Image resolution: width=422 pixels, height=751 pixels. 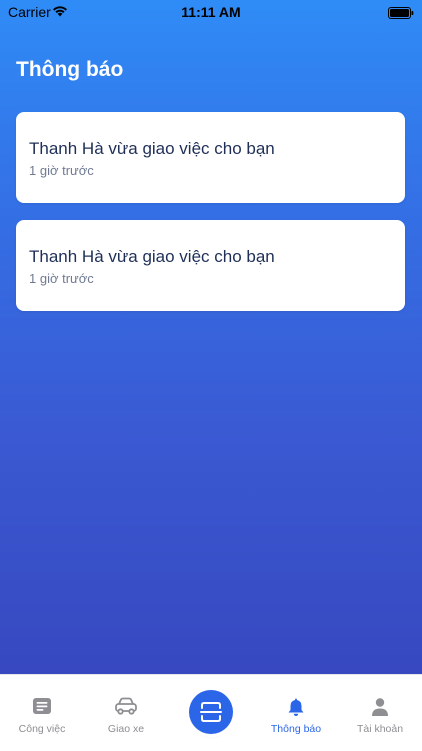 I want to click on car-icon, so click(x=126, y=708).